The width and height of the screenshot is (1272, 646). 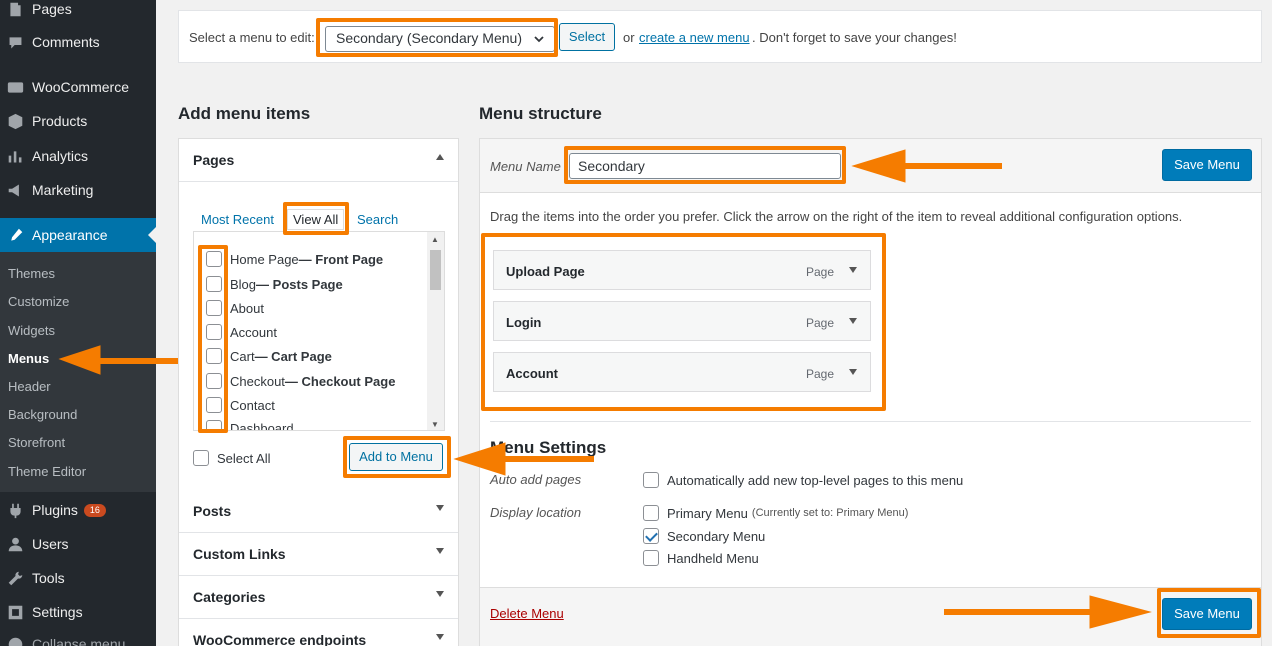 I want to click on sidebar-item-pages: Pages, so click(x=78, y=13).